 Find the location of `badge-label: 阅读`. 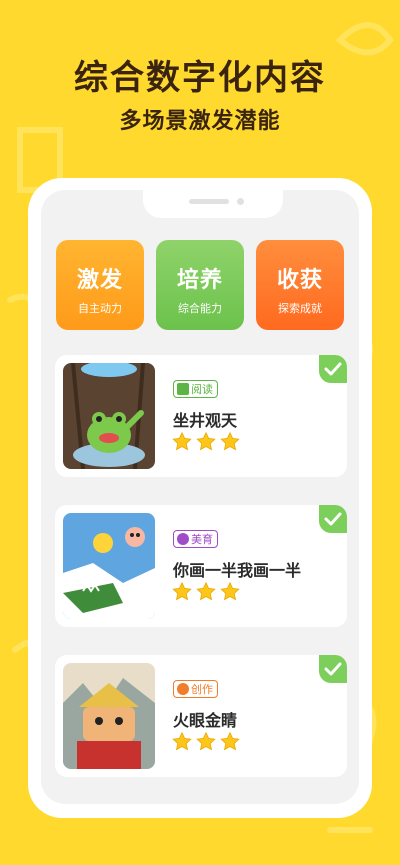

badge-label: 阅读 is located at coordinates (202, 389).